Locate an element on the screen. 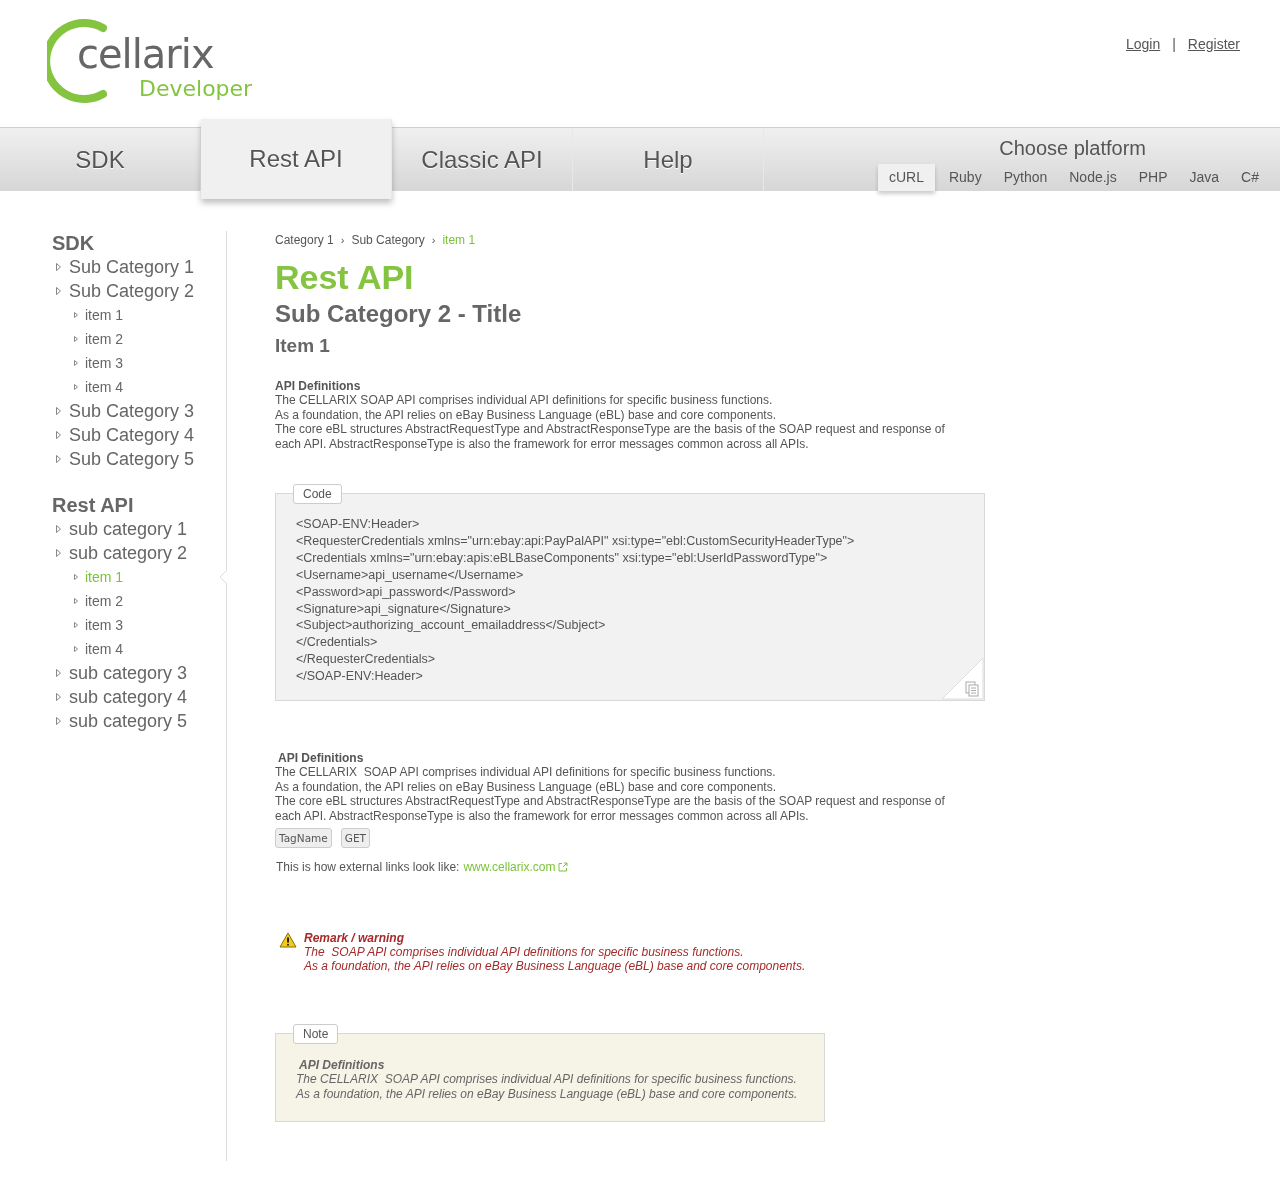  nav-tab: Classic API is located at coordinates (482, 159).